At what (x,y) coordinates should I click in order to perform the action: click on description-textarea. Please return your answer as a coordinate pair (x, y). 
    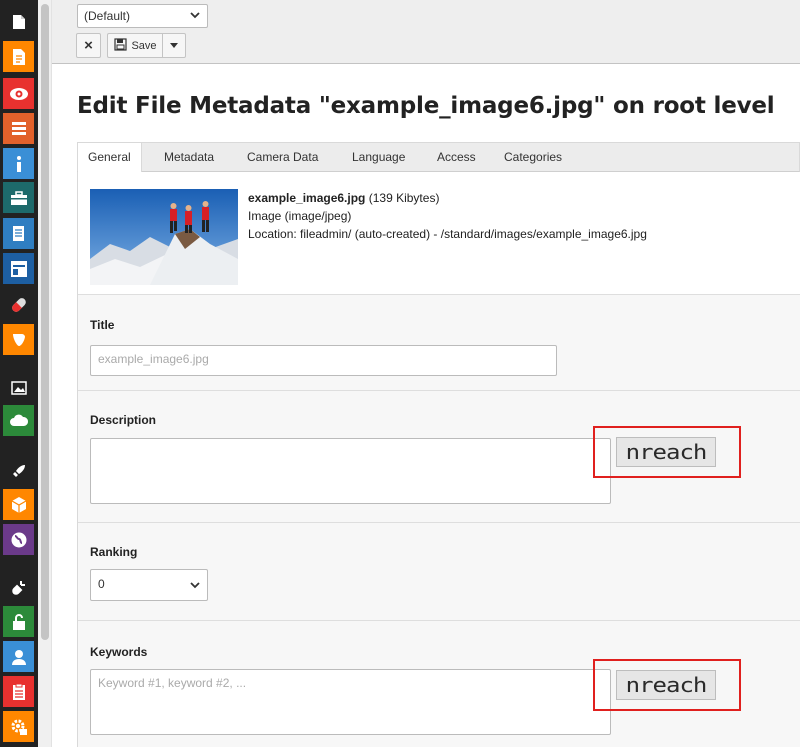
    Looking at the image, I should click on (350, 471).